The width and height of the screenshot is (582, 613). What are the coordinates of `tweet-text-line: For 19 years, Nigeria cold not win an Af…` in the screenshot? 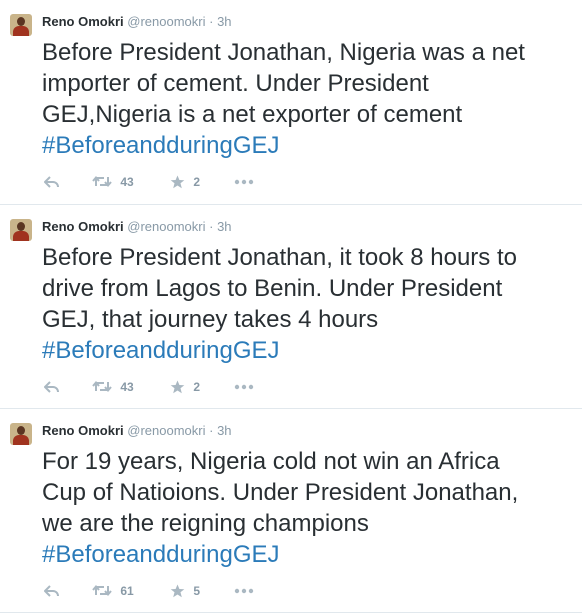 It's located at (271, 461).